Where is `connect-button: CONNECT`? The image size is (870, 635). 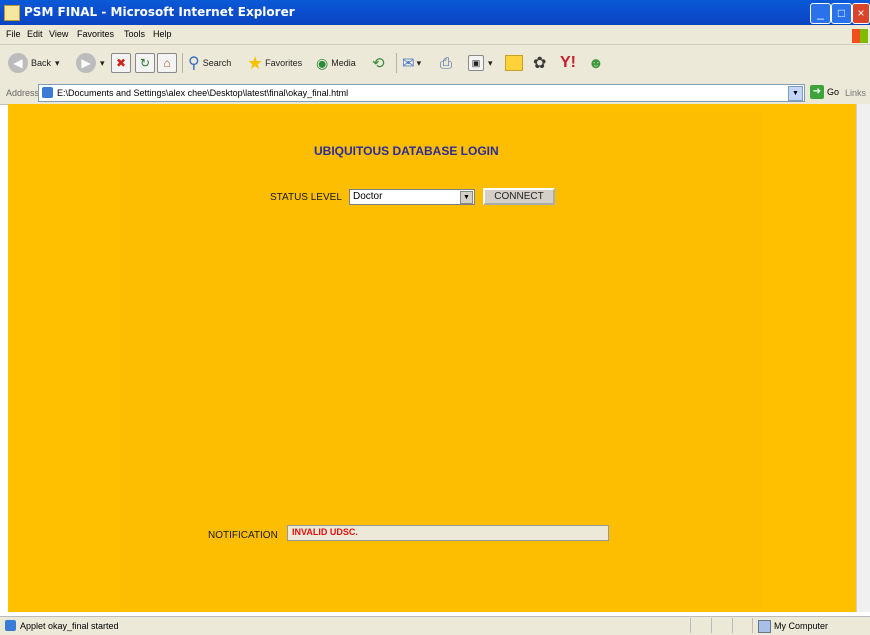
connect-button: CONNECT is located at coordinates (519, 196).